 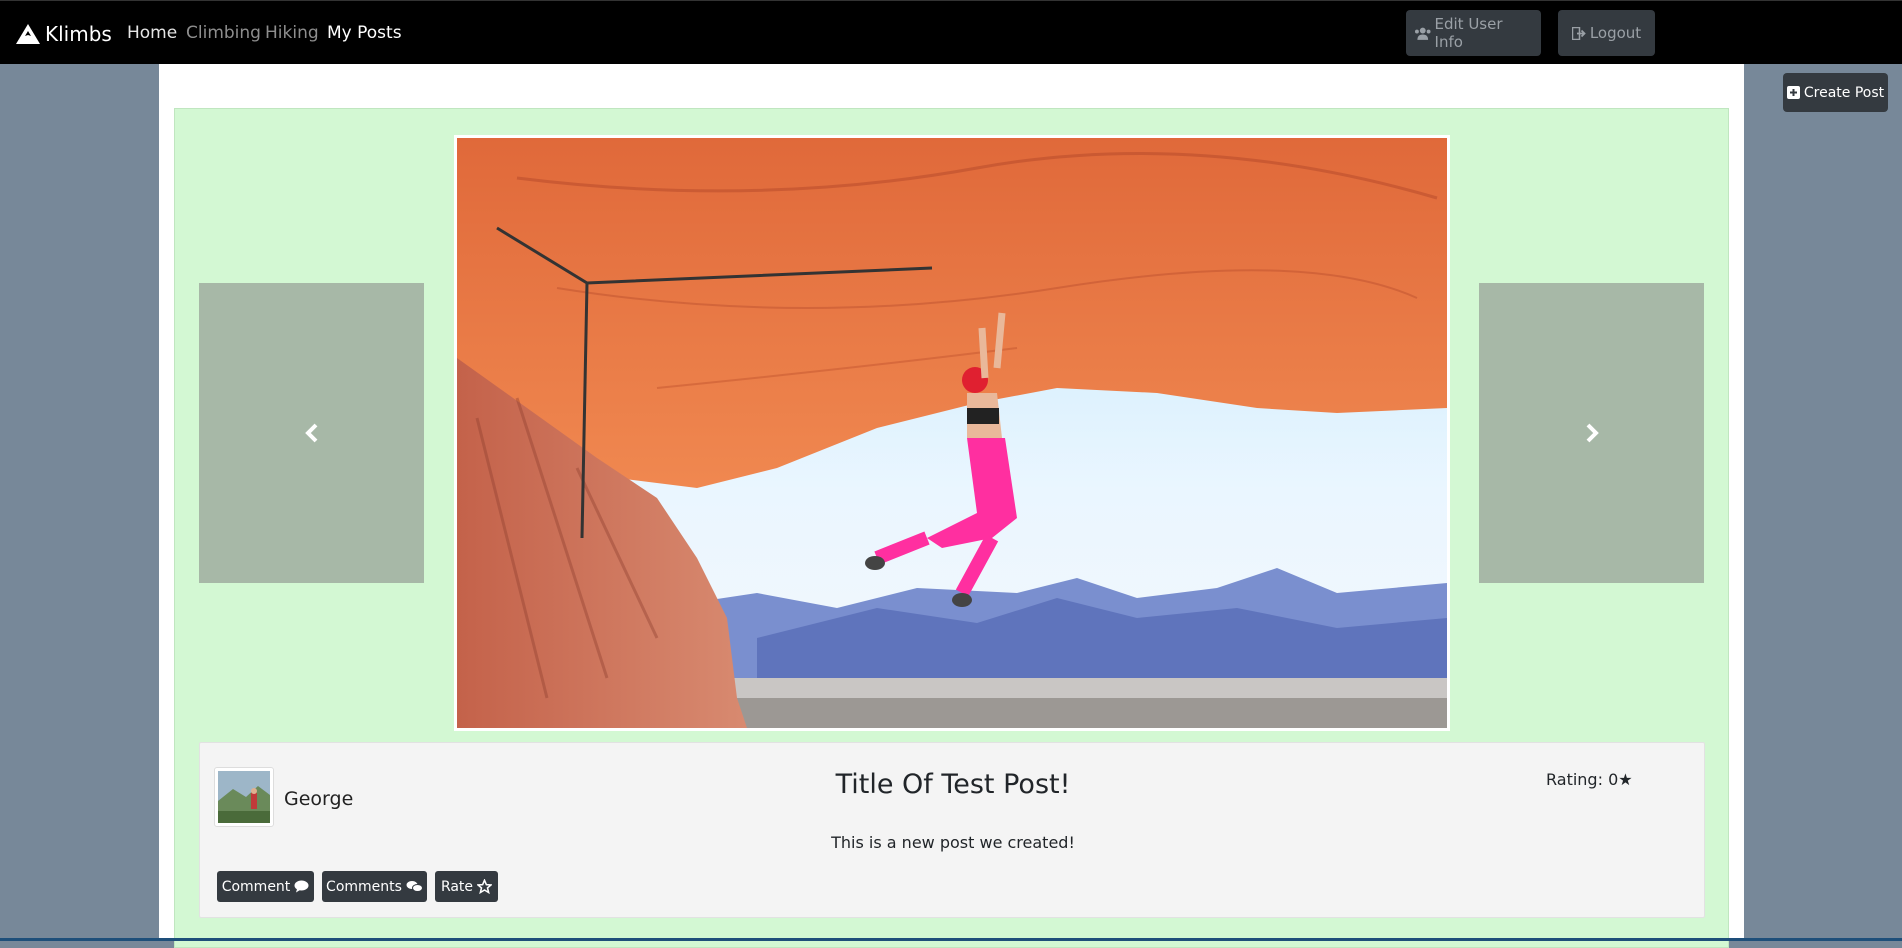 I want to click on mountain-icon, so click(x=28, y=34).